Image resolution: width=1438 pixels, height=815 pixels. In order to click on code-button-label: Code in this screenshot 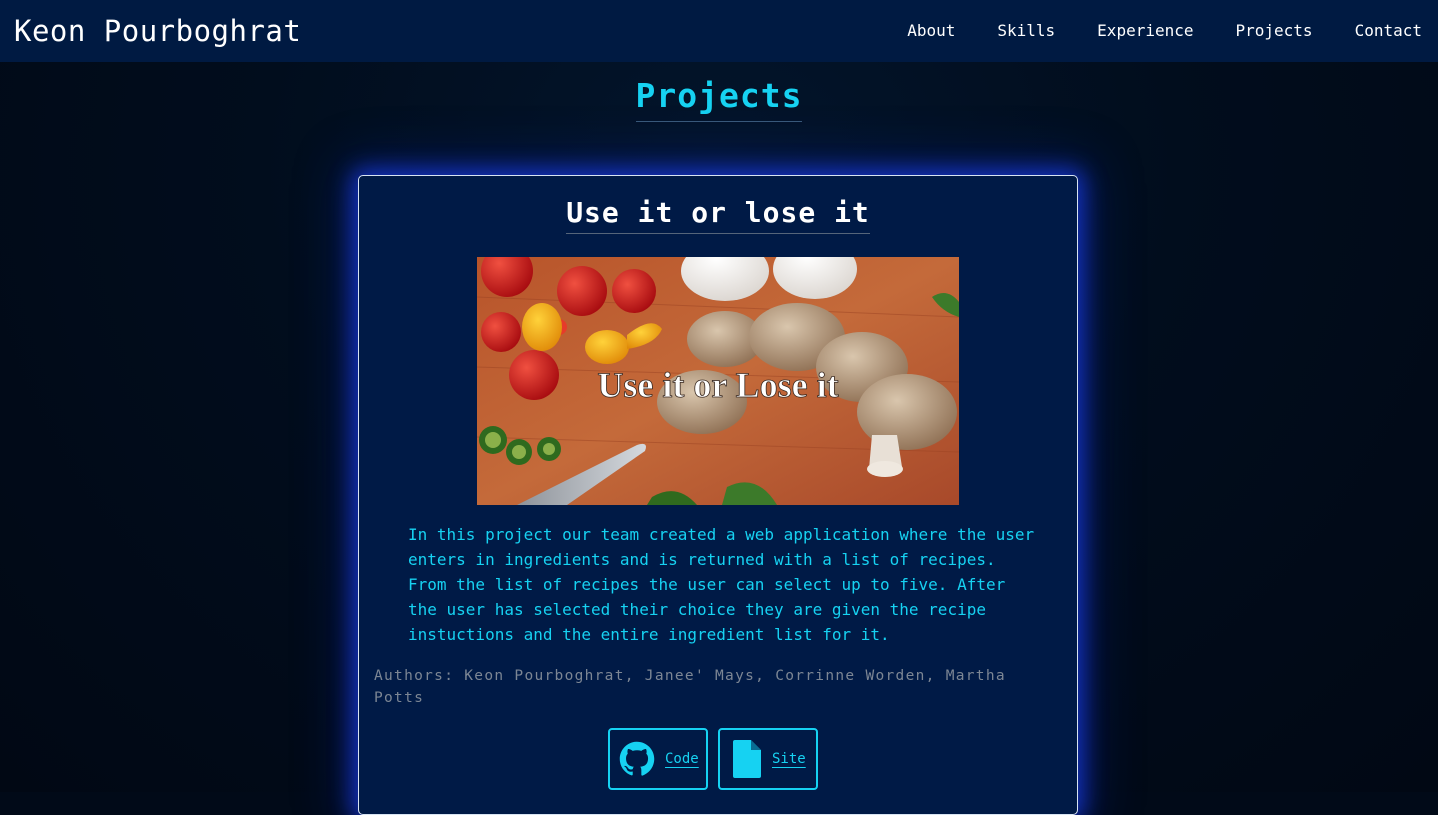, I will do `click(682, 759)`.